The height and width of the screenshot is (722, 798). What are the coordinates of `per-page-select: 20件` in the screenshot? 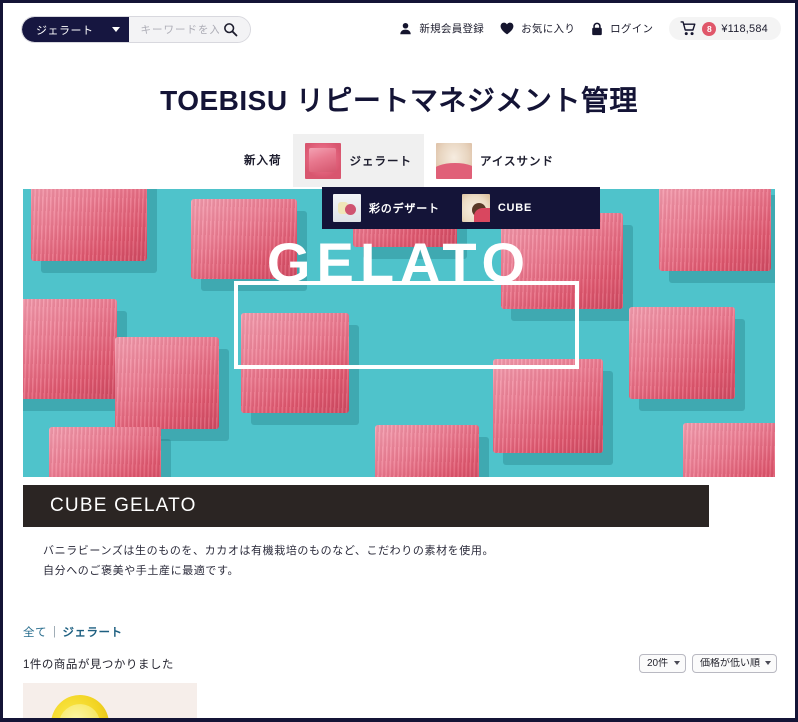 It's located at (662, 663).